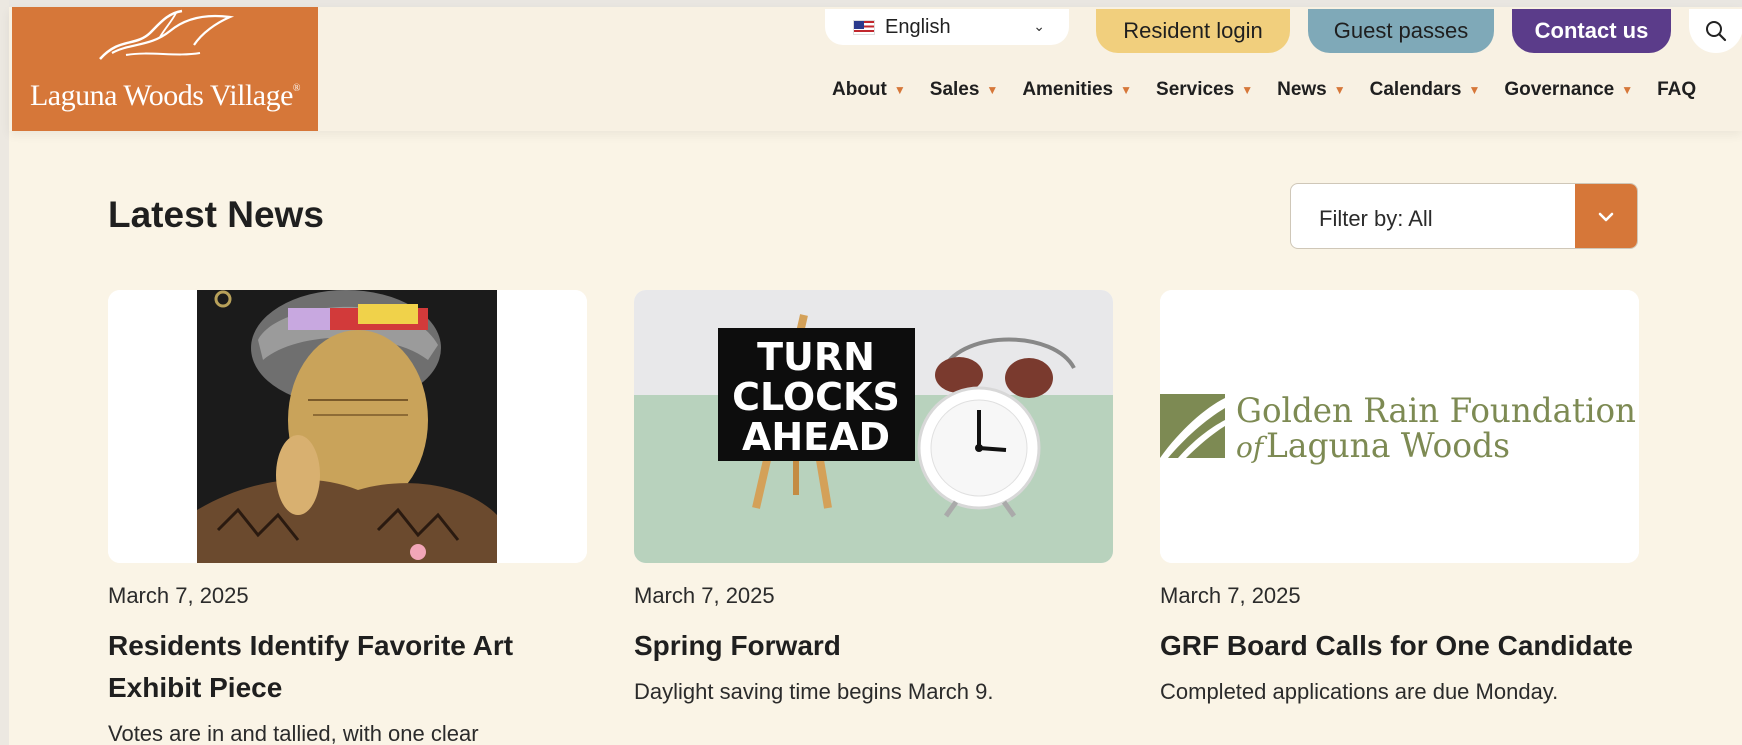 This screenshot has height=745, width=1742. What do you see at coordinates (954, 89) in the screenshot?
I see `nav-label: Sales` at bounding box center [954, 89].